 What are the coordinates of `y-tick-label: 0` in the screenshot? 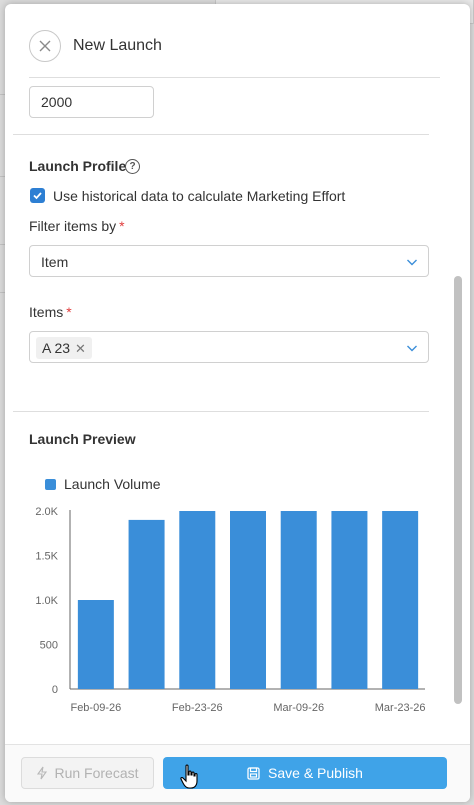 It's located at (55, 690).